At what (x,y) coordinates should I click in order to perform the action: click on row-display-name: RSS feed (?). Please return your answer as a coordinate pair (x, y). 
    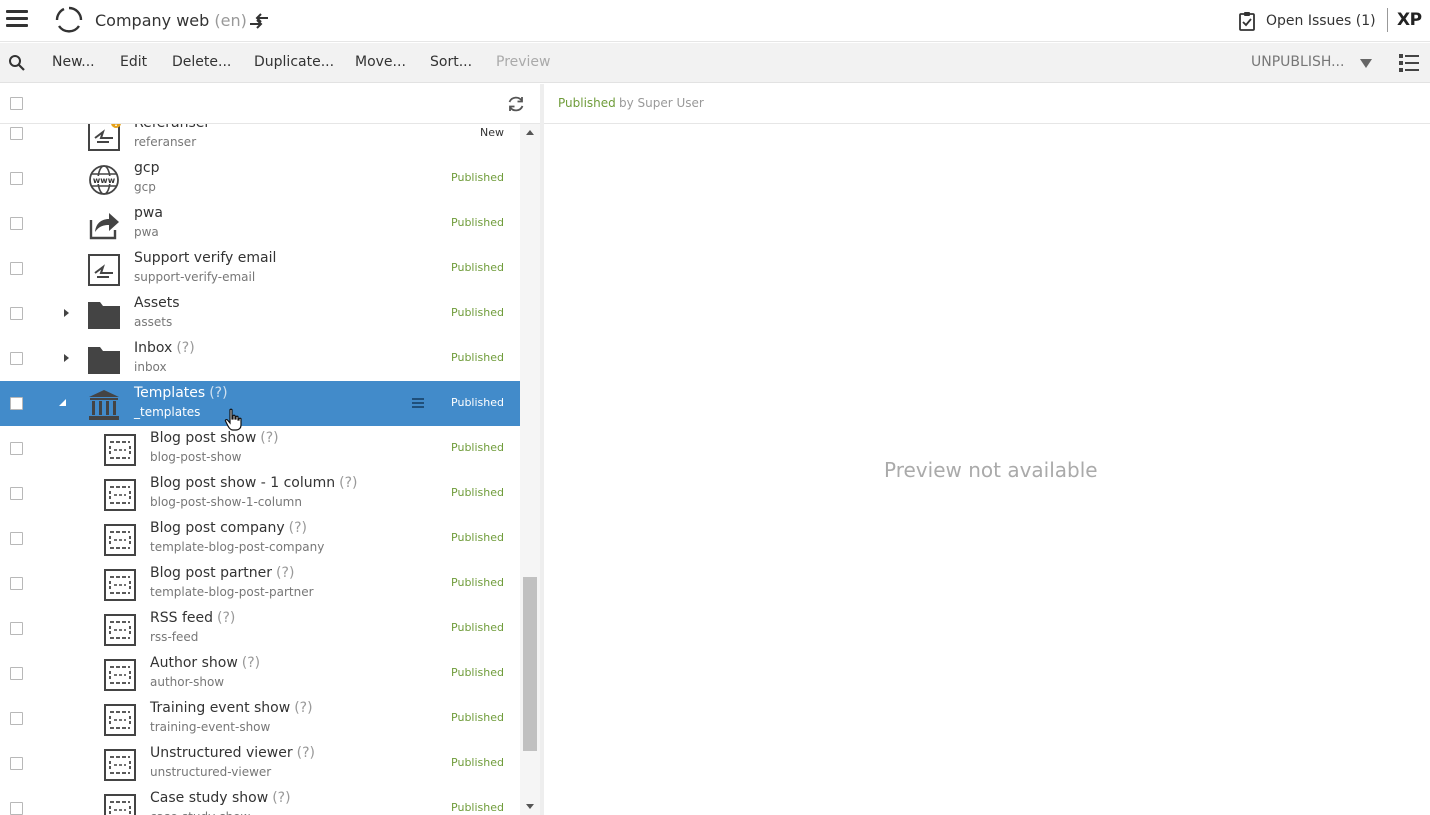
    Looking at the image, I should click on (192, 618).